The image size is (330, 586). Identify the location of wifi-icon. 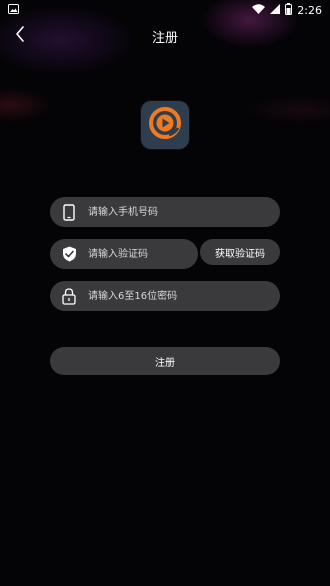
(259, 10).